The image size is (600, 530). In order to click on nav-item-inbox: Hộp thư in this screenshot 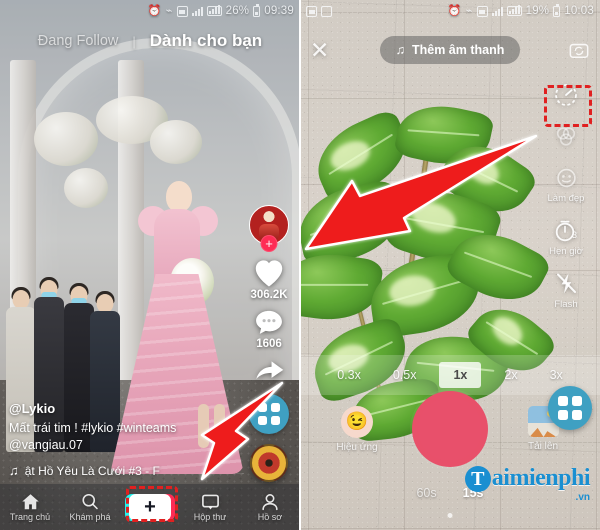, I will do `click(210, 507)`.